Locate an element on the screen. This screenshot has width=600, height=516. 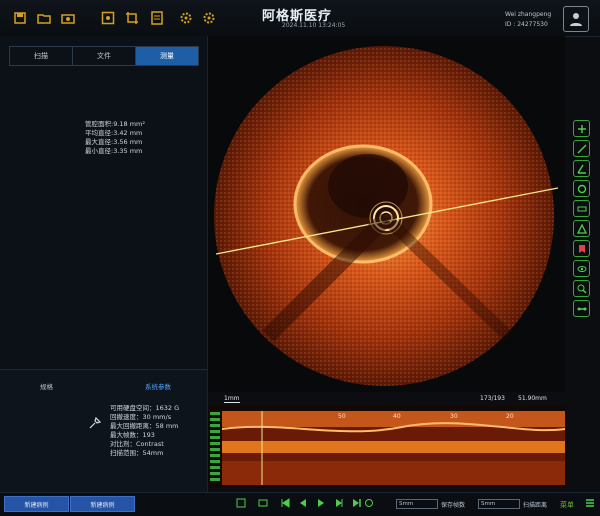
link-icon is located at coordinates (581, 308).